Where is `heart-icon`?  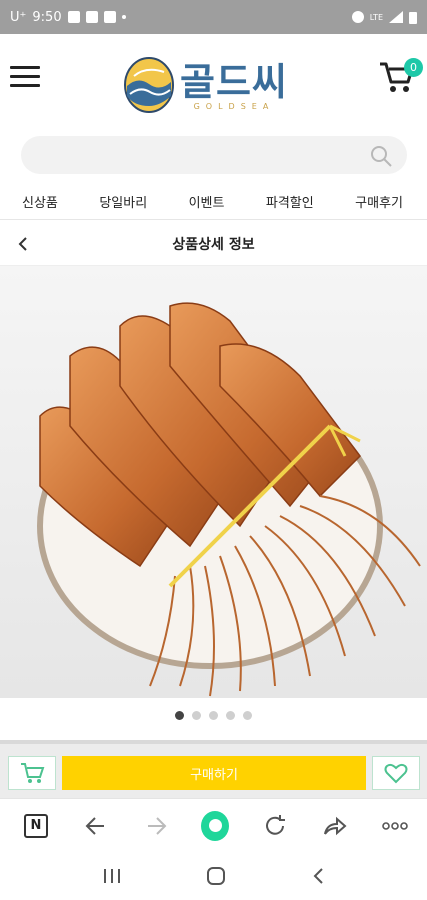
heart-icon is located at coordinates (396, 773).